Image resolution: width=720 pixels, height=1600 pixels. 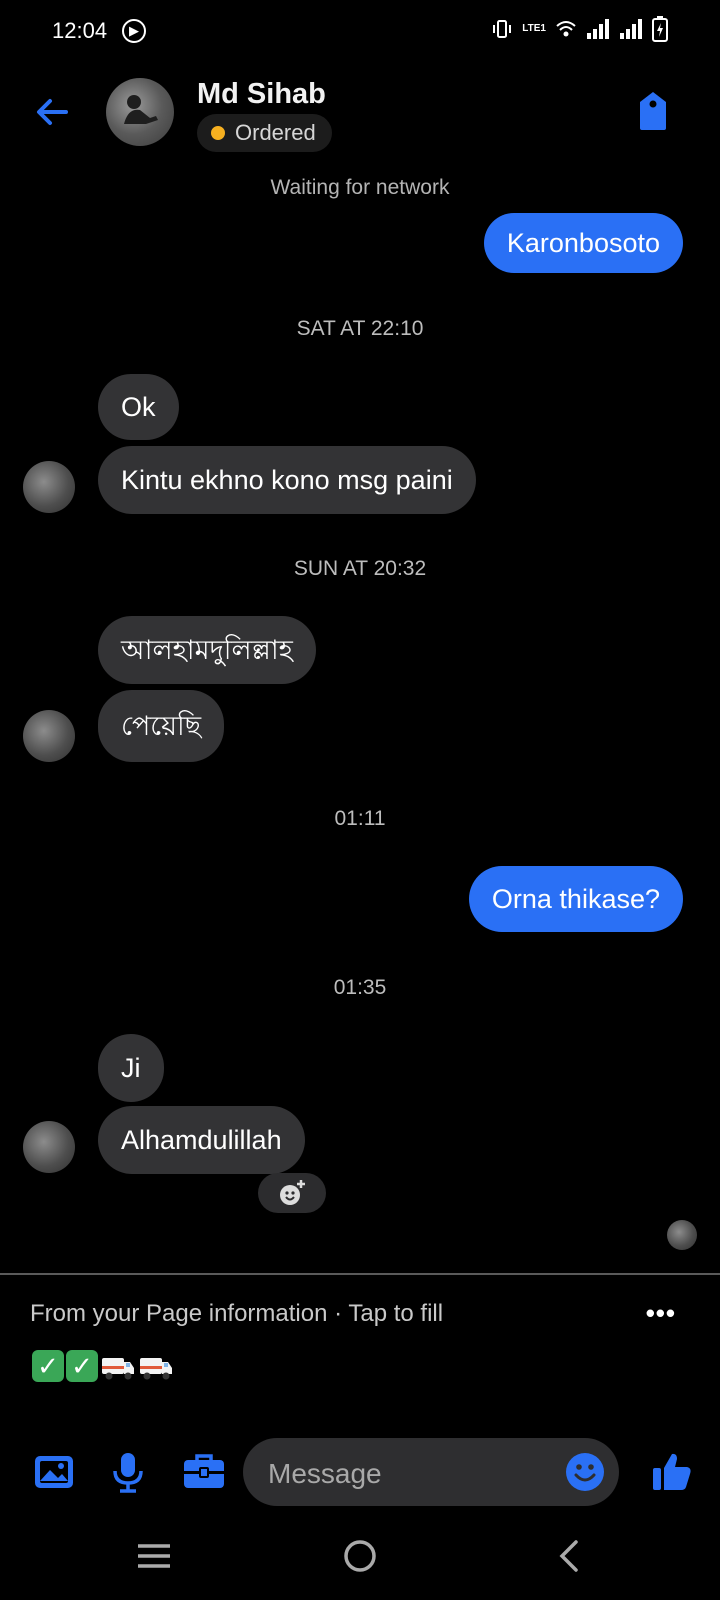 What do you see at coordinates (431, 1472) in the screenshot?
I see `message-input: Message` at bounding box center [431, 1472].